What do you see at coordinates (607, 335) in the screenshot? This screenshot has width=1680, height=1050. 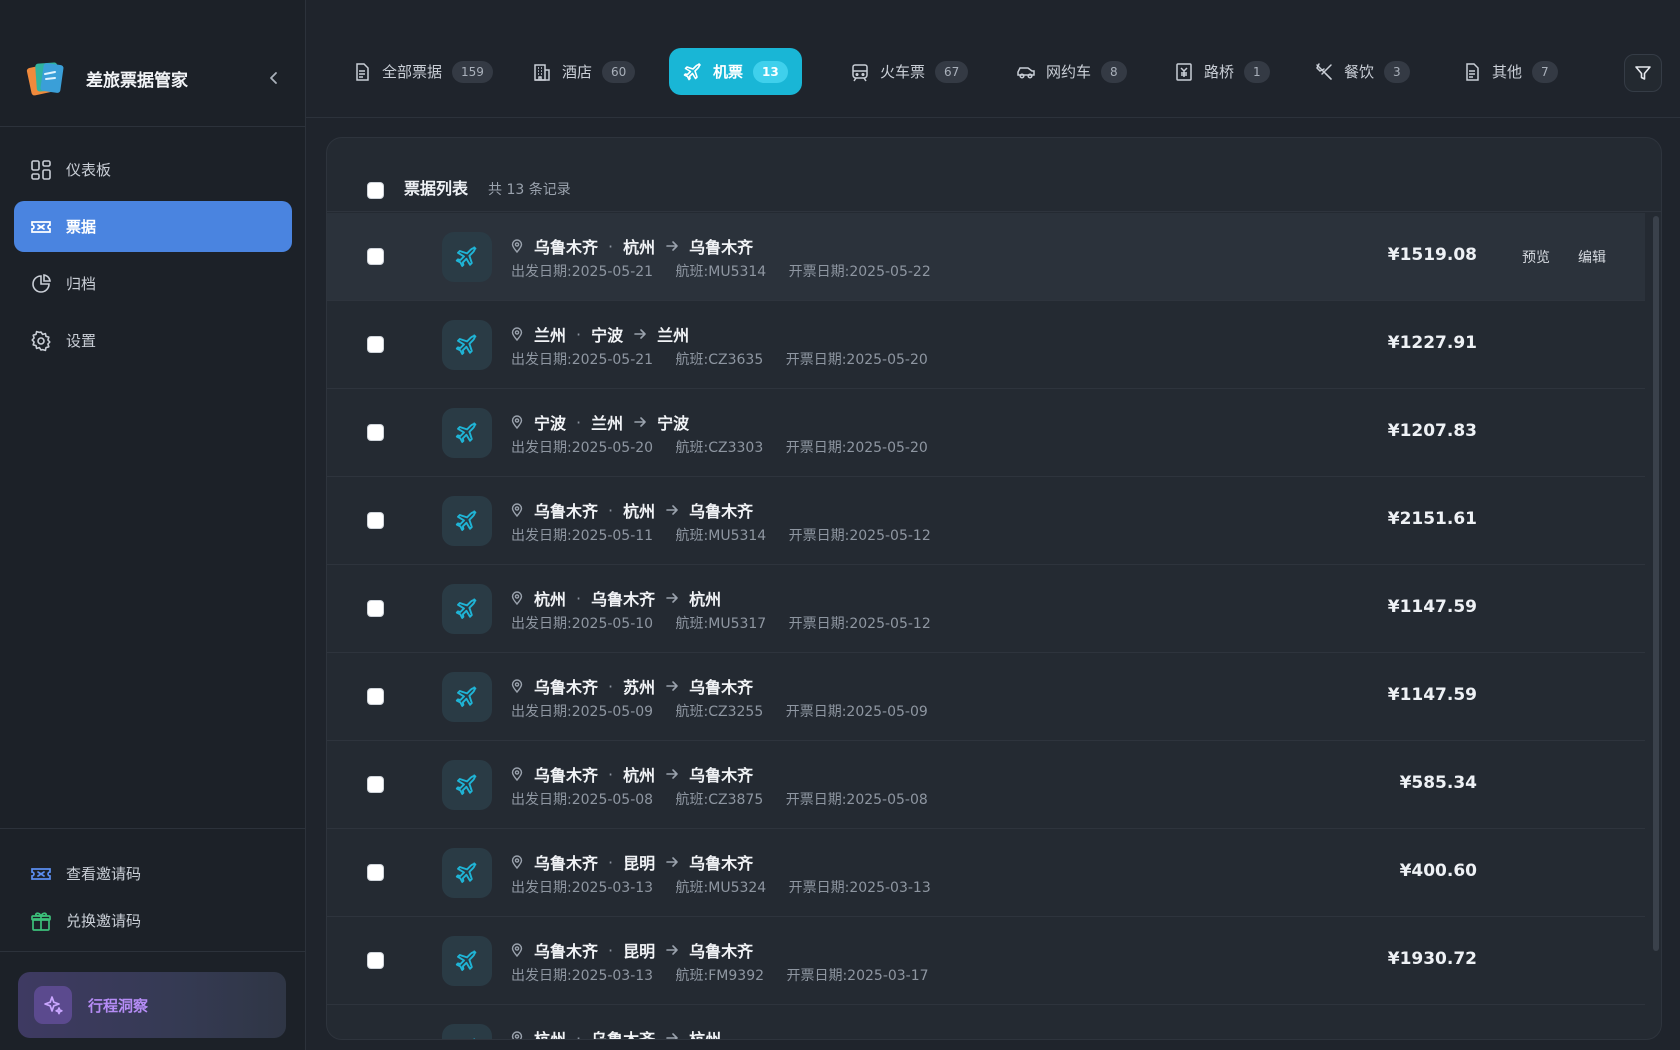 I see `route-to: 宁波` at bounding box center [607, 335].